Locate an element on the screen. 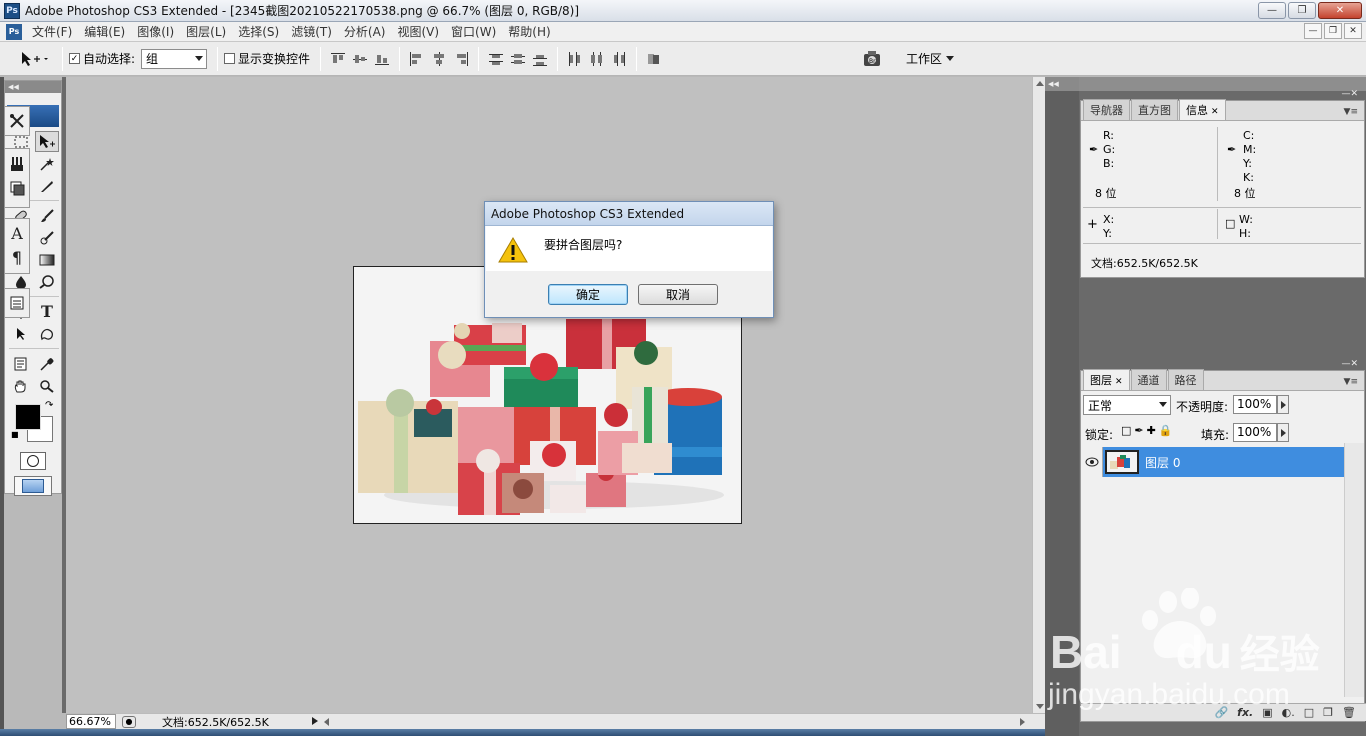 Image resolution: width=1366 pixels, height=736 pixels. fill-input: 100% is located at coordinates (1255, 432).